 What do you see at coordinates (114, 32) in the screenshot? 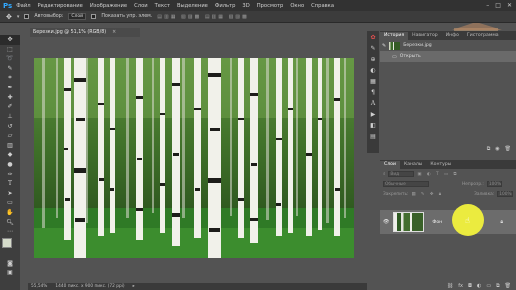
I see `close-tab-icon: ×` at bounding box center [114, 32].